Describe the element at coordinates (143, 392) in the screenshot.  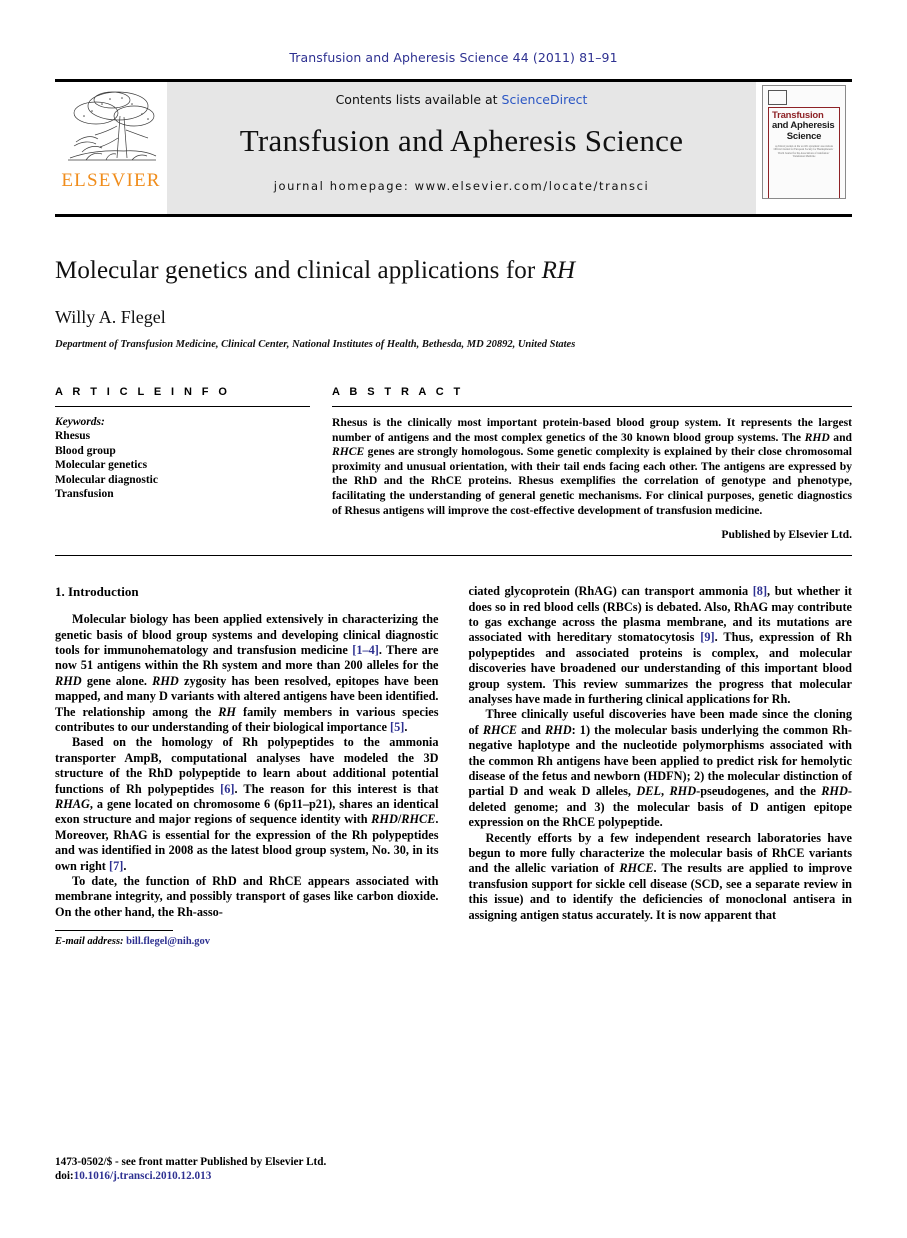
I see `article-info-heading: A R T I C L E I N F O` at that location.